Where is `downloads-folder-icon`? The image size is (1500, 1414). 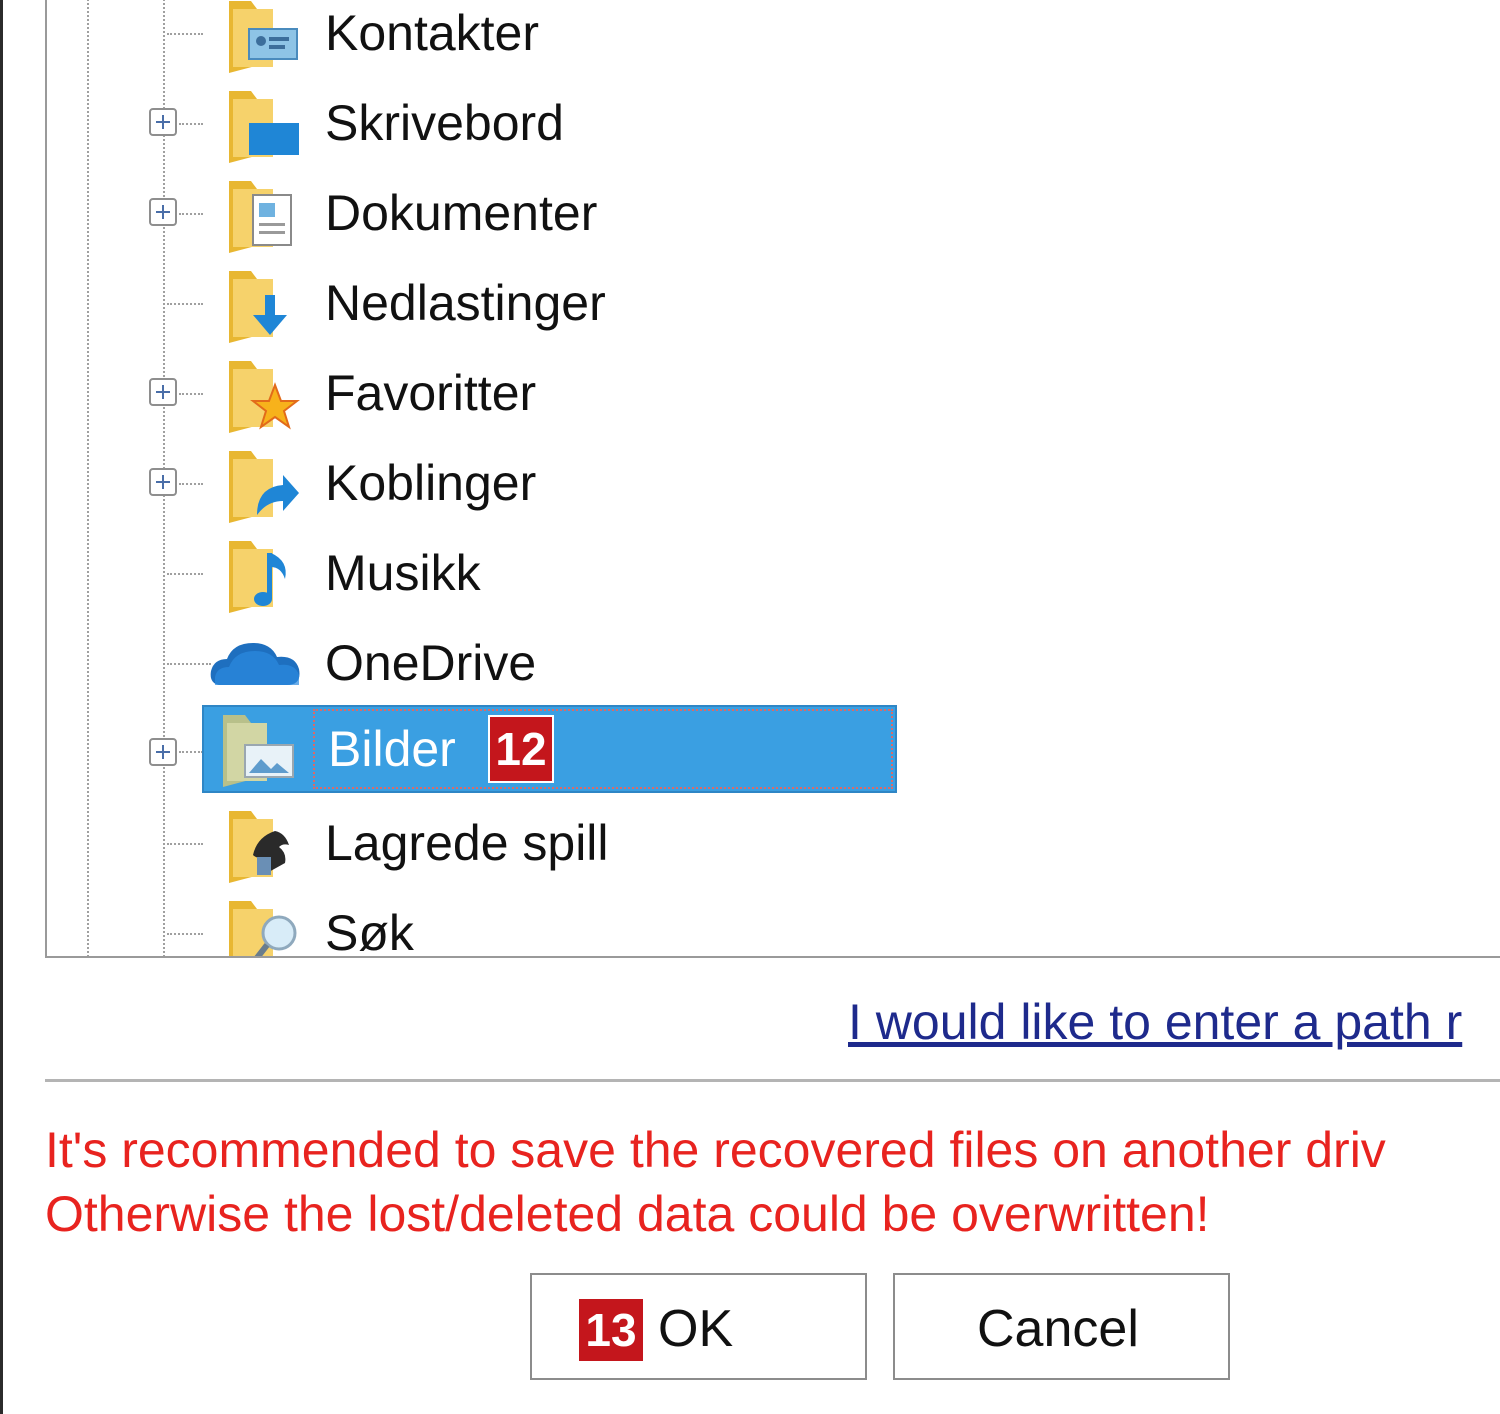 downloads-folder-icon is located at coordinates (265, 304).